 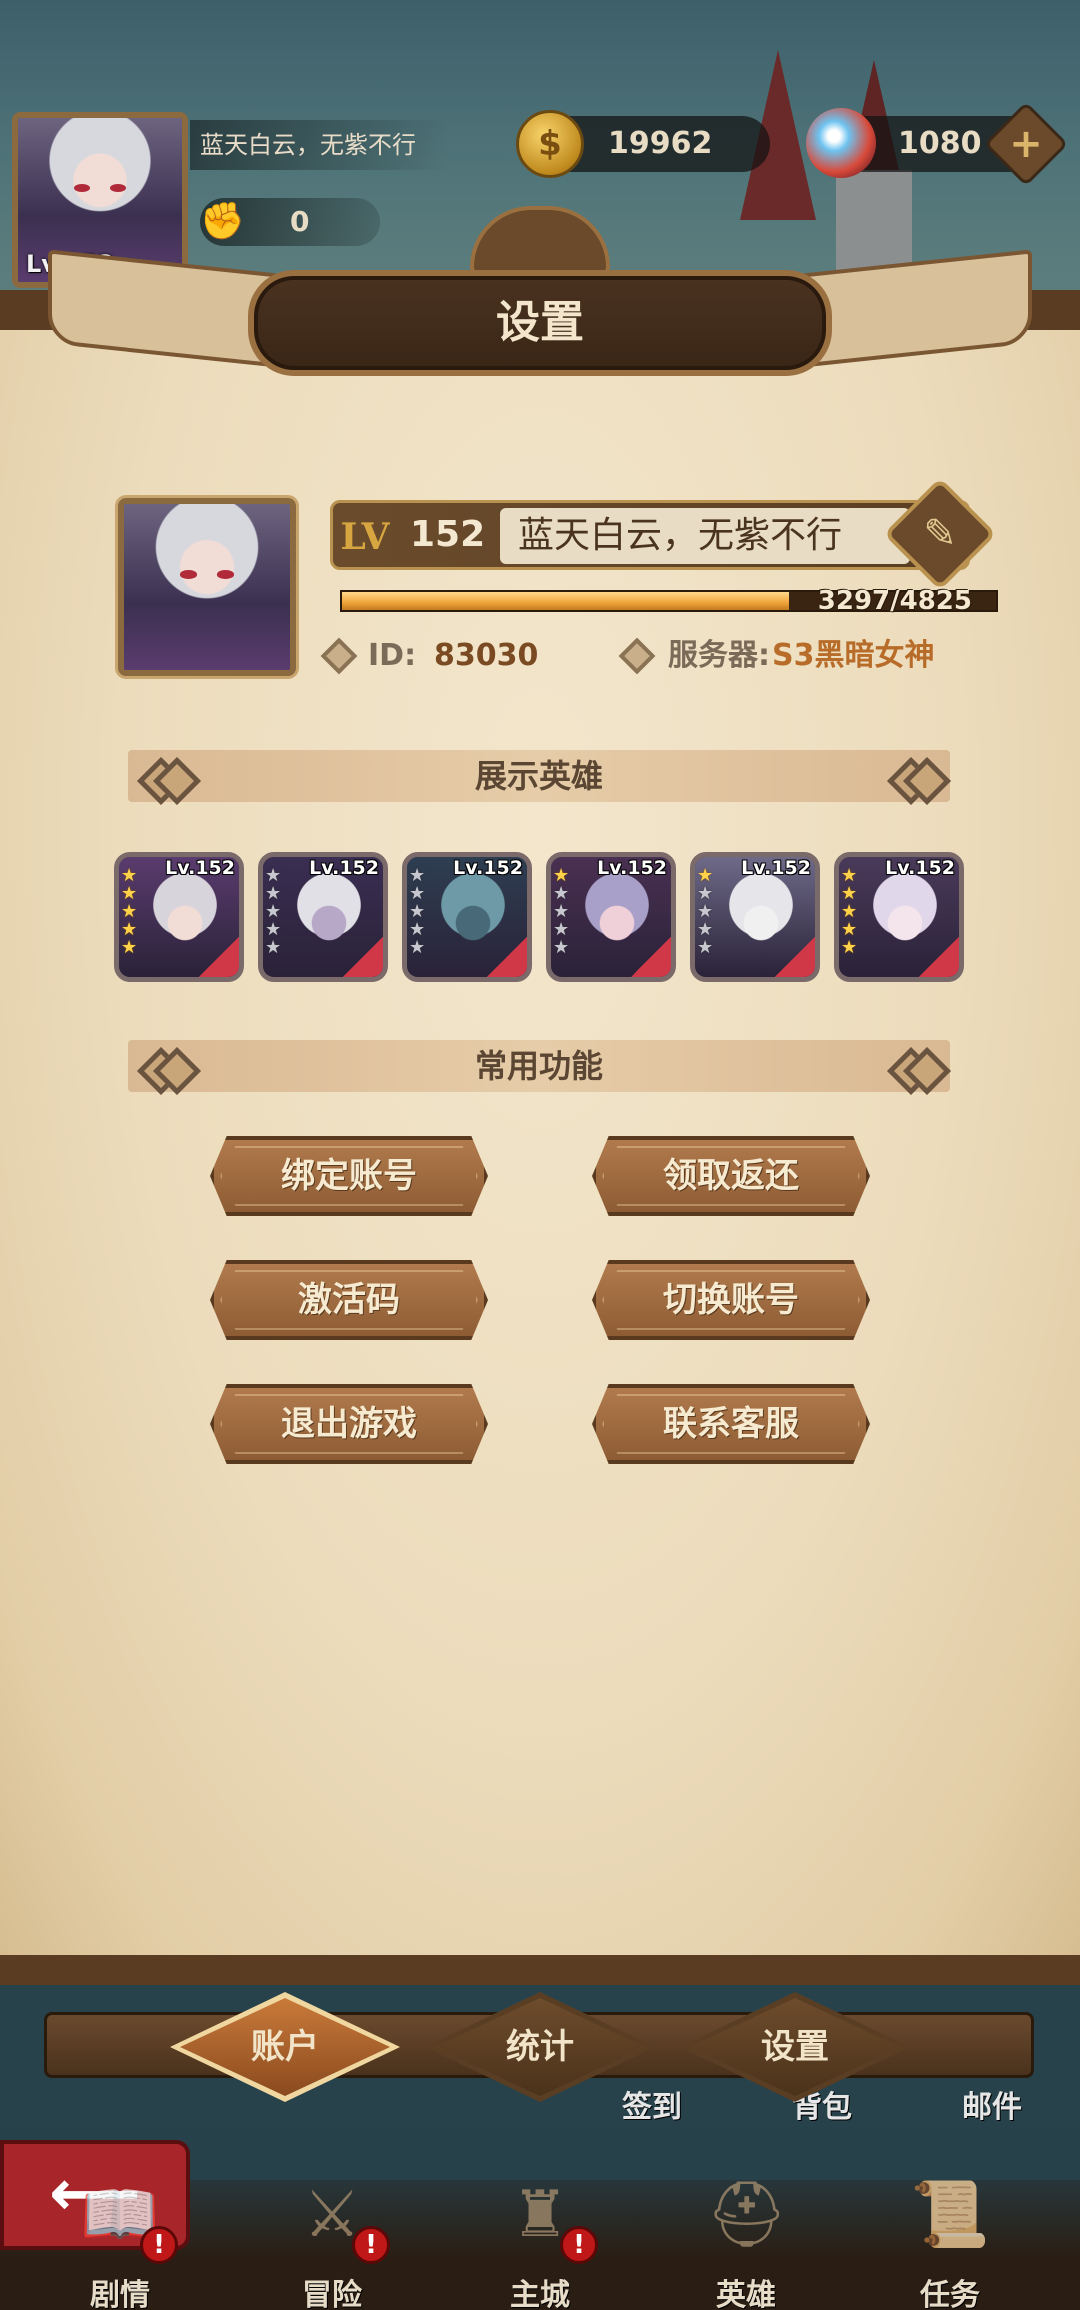 What do you see at coordinates (992, 2107) in the screenshot?
I see `mail-label: 邮件` at bounding box center [992, 2107].